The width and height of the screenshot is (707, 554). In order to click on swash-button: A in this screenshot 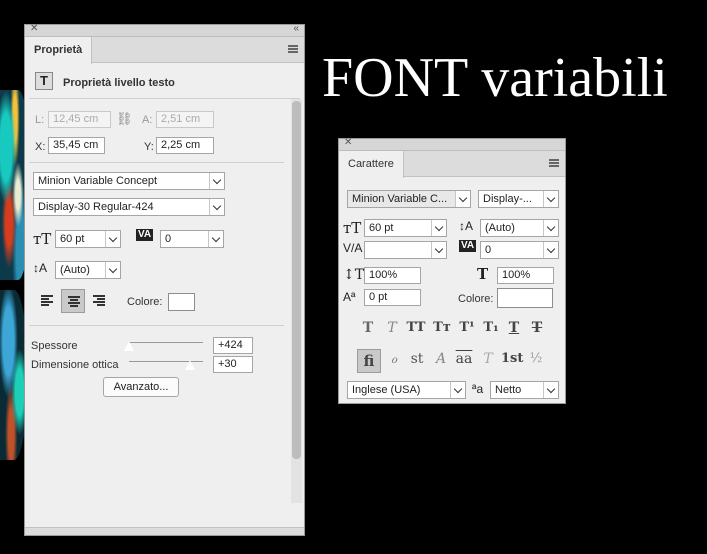, I will do `click(441, 361)`.